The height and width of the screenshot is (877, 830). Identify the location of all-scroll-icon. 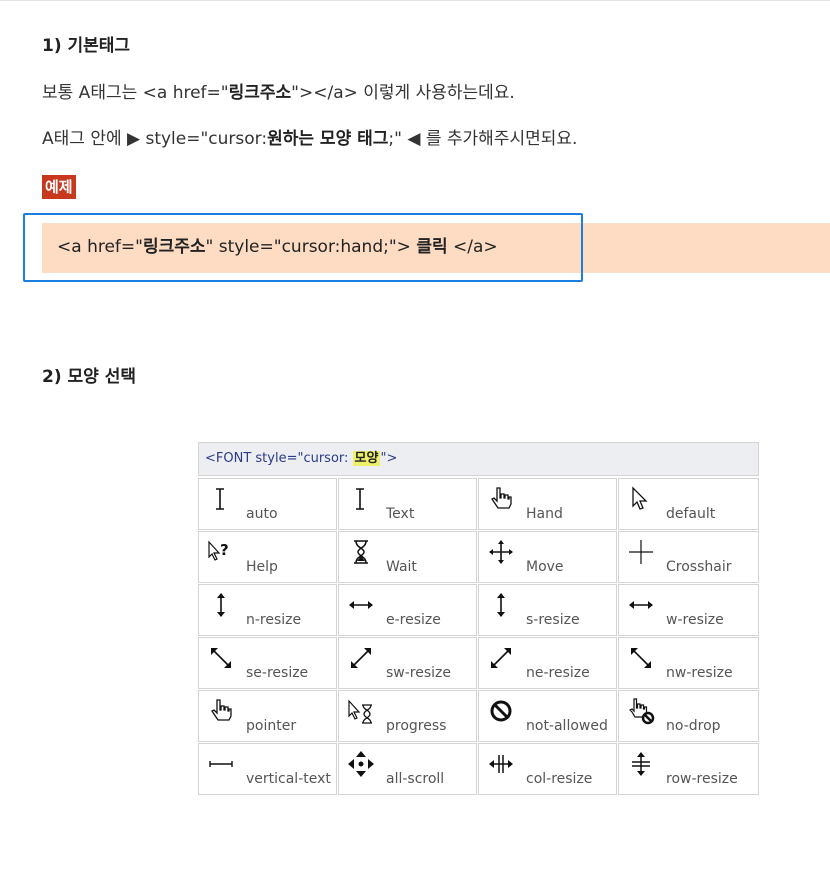
(361, 764).